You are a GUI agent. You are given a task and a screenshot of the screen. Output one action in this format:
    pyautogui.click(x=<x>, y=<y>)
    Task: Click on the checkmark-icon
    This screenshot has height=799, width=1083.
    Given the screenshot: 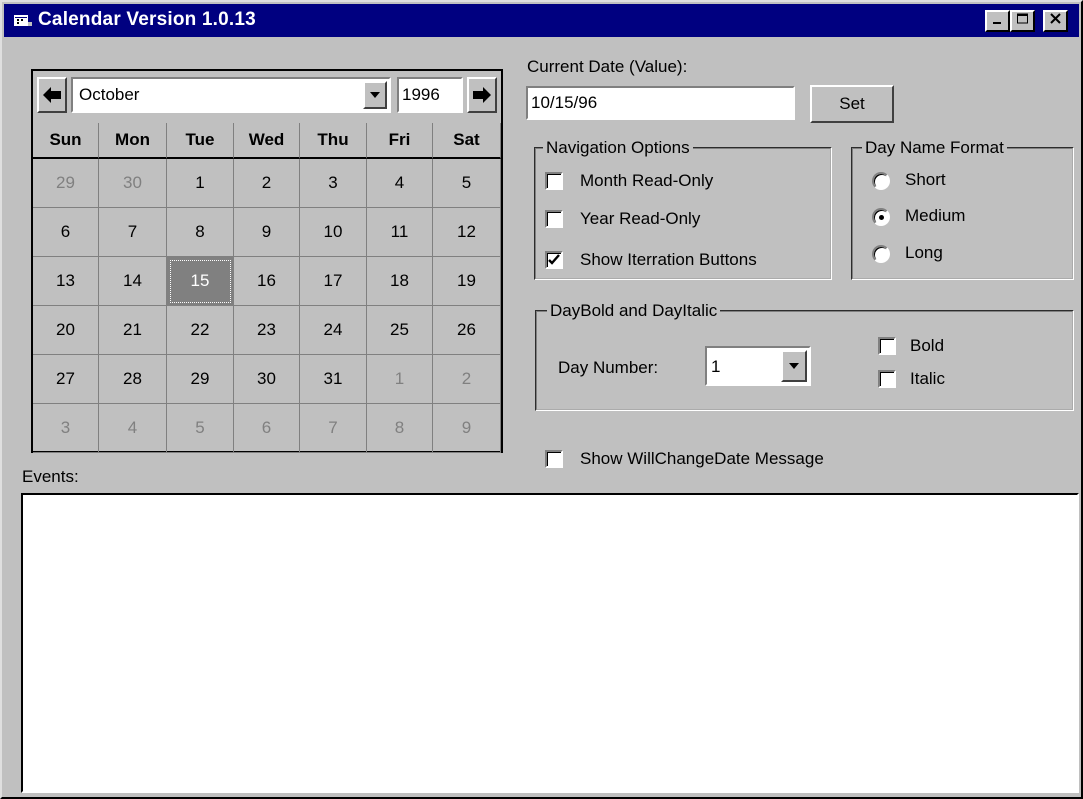 What is the action you would take?
    pyautogui.click(x=554, y=259)
    